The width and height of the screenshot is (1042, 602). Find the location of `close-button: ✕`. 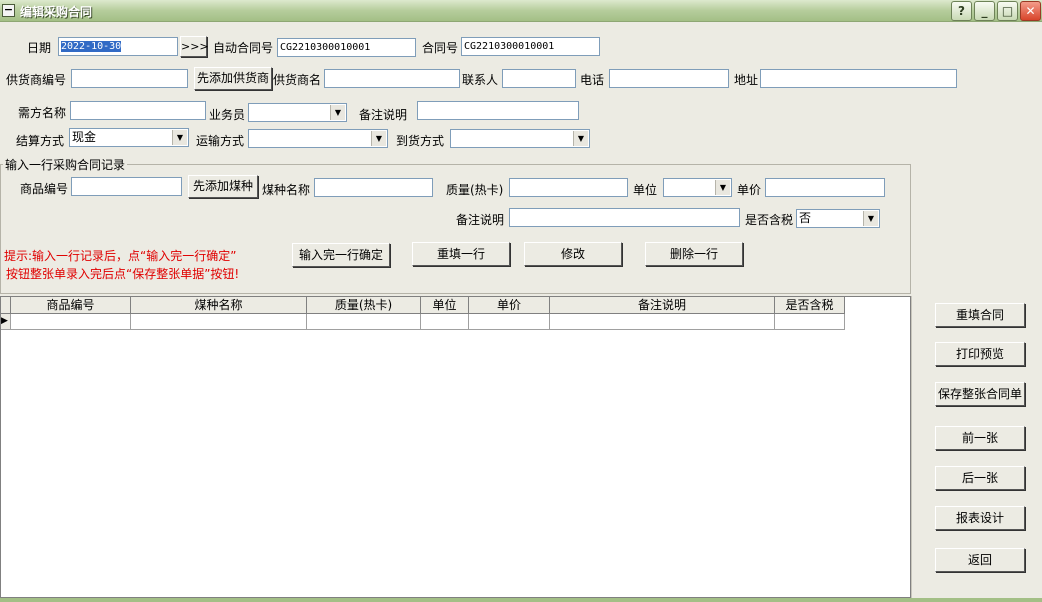

close-button: ✕ is located at coordinates (1030, 11).